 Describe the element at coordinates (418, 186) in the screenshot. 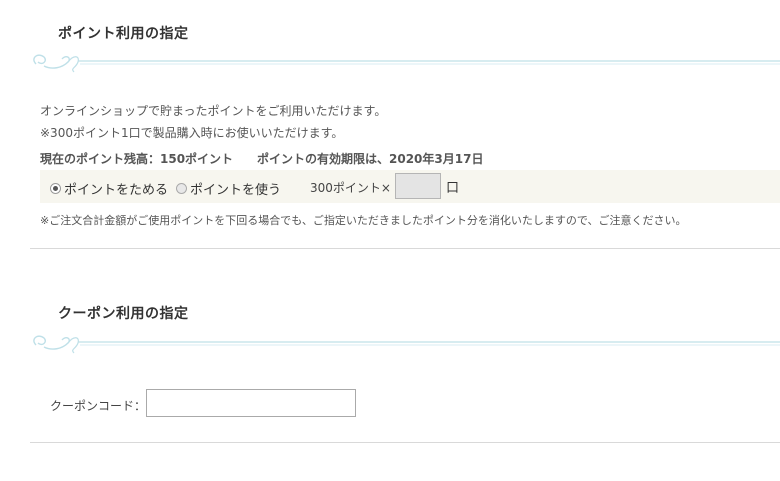

I see `points-quantity-input` at that location.